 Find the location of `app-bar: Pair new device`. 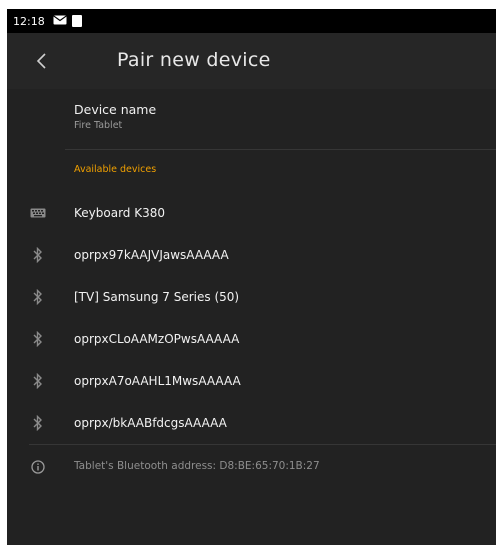

app-bar: Pair new device is located at coordinates (251, 61).